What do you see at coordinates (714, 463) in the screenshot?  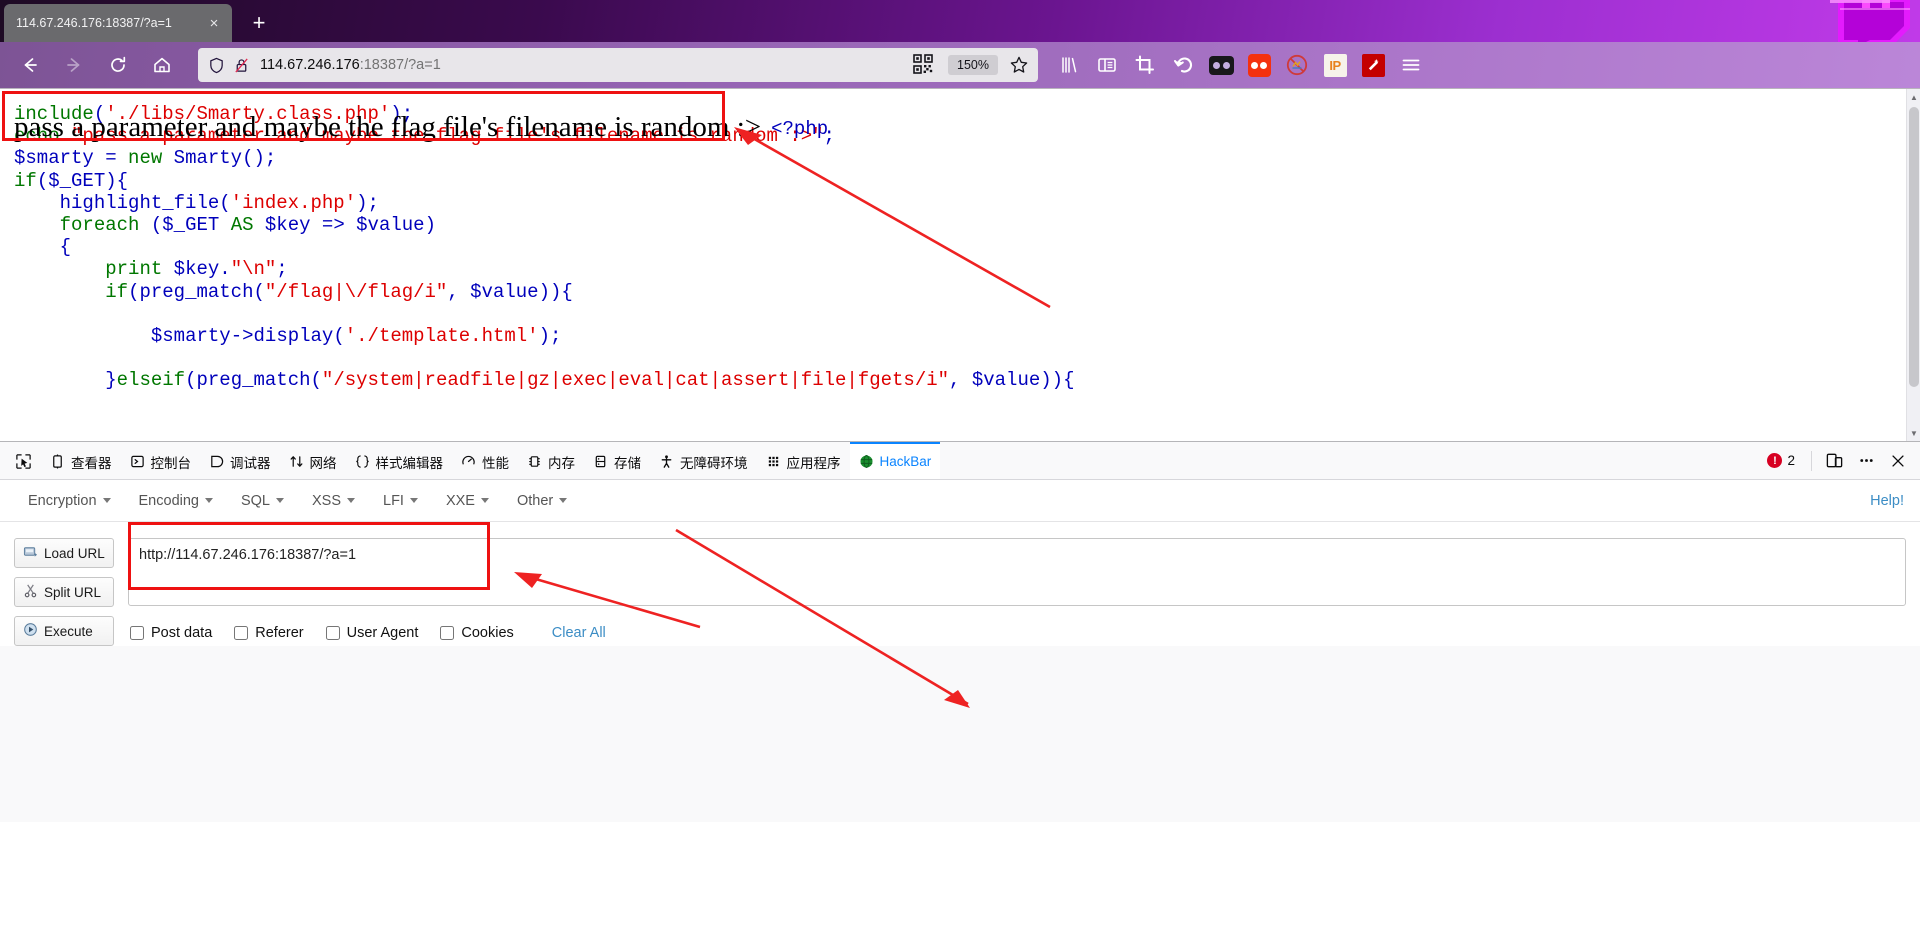 I see `devtools-tab-label: 无障碍环境` at bounding box center [714, 463].